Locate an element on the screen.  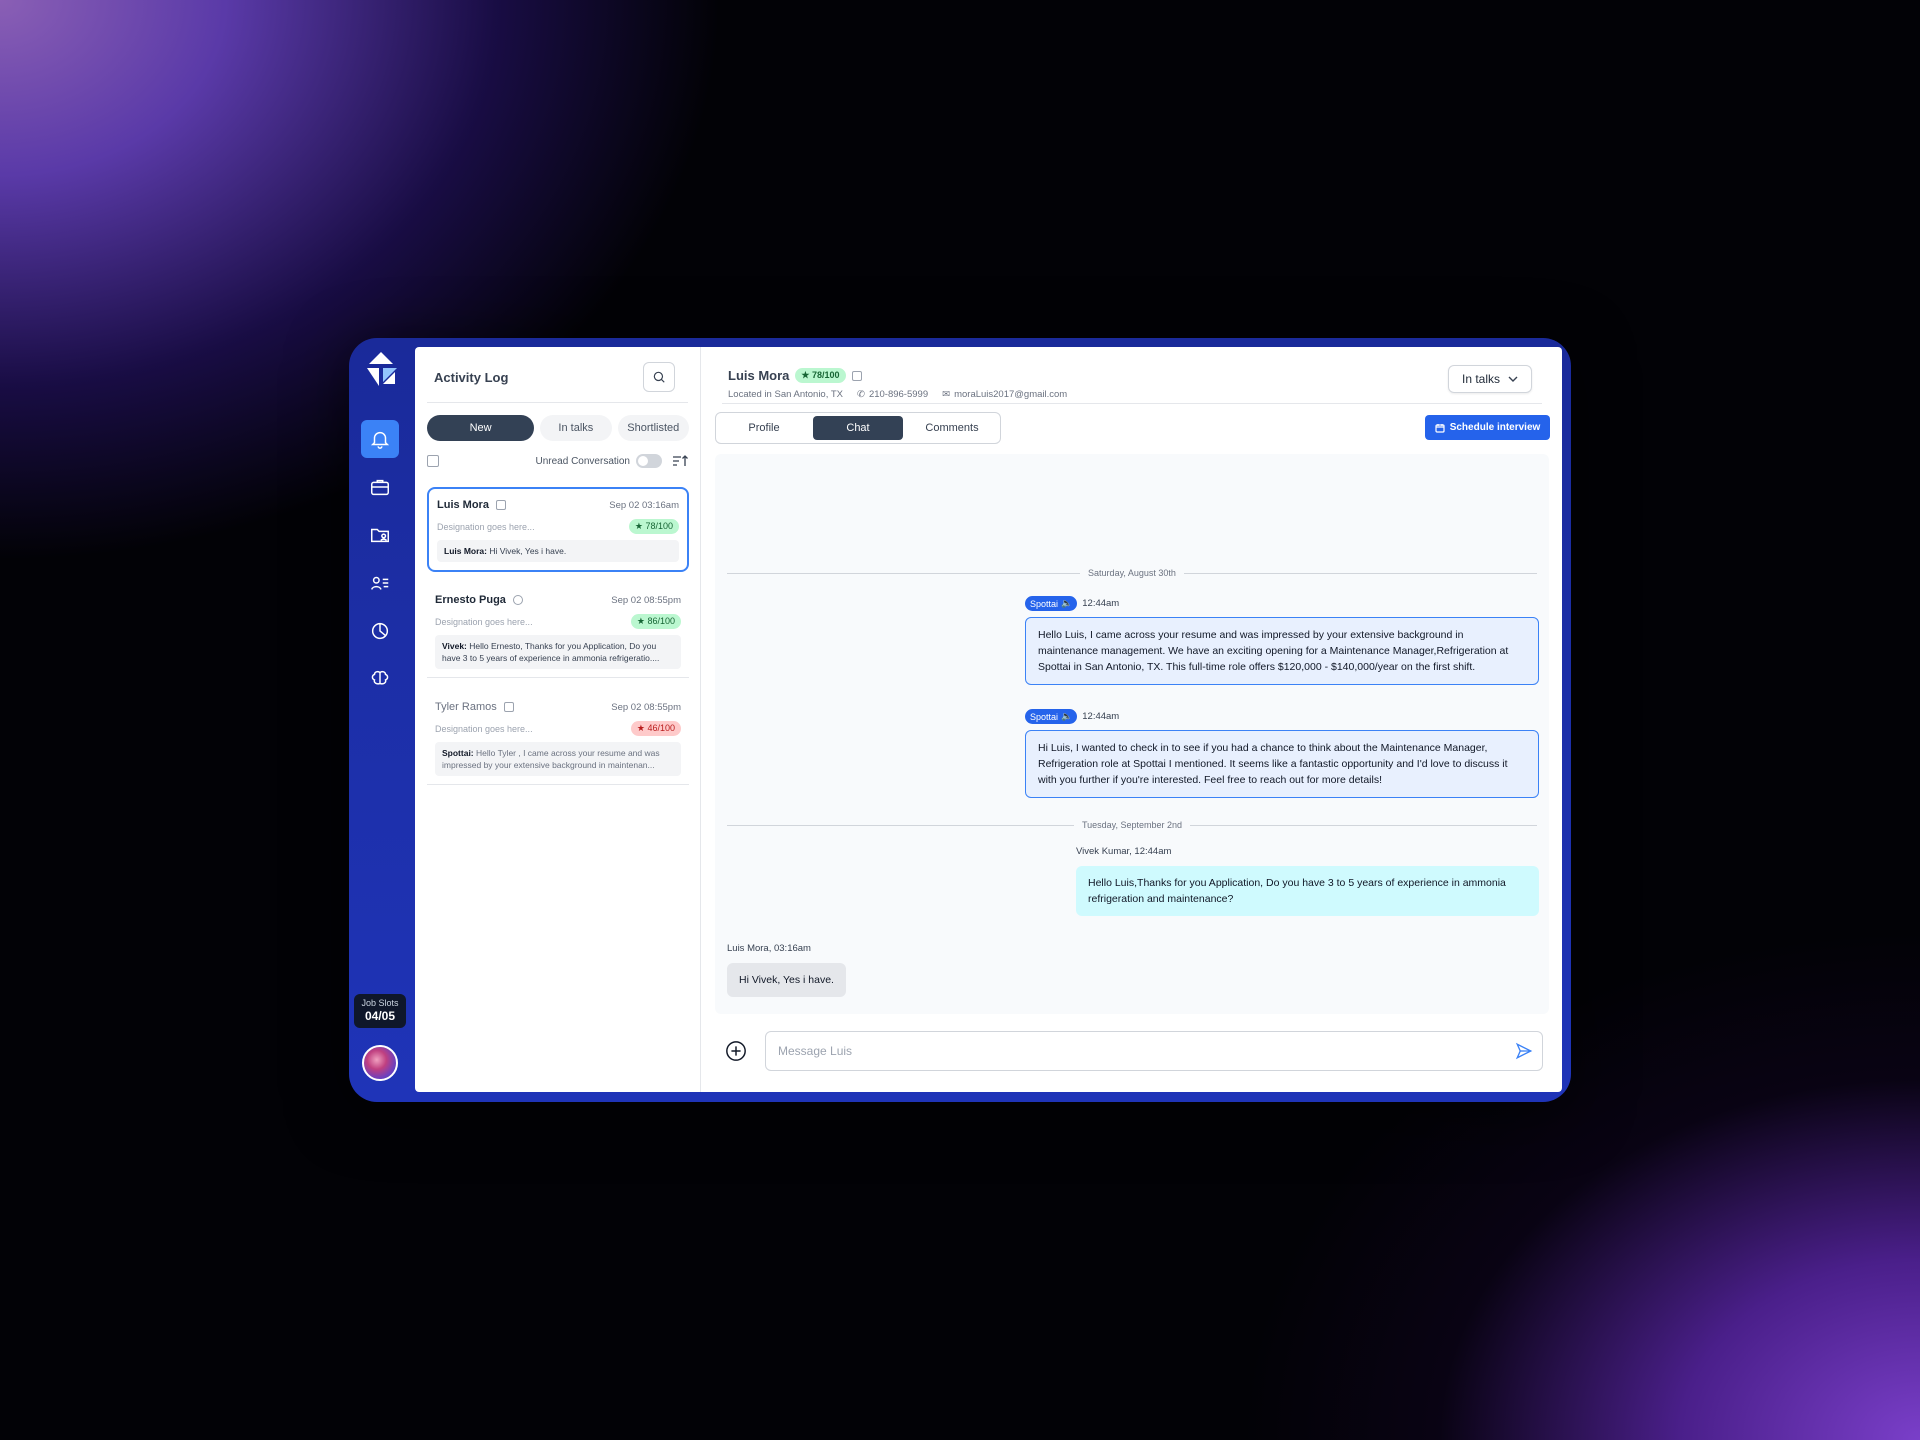
job-slots: Job Slots 04/05 is located at coordinates (380, 1011).